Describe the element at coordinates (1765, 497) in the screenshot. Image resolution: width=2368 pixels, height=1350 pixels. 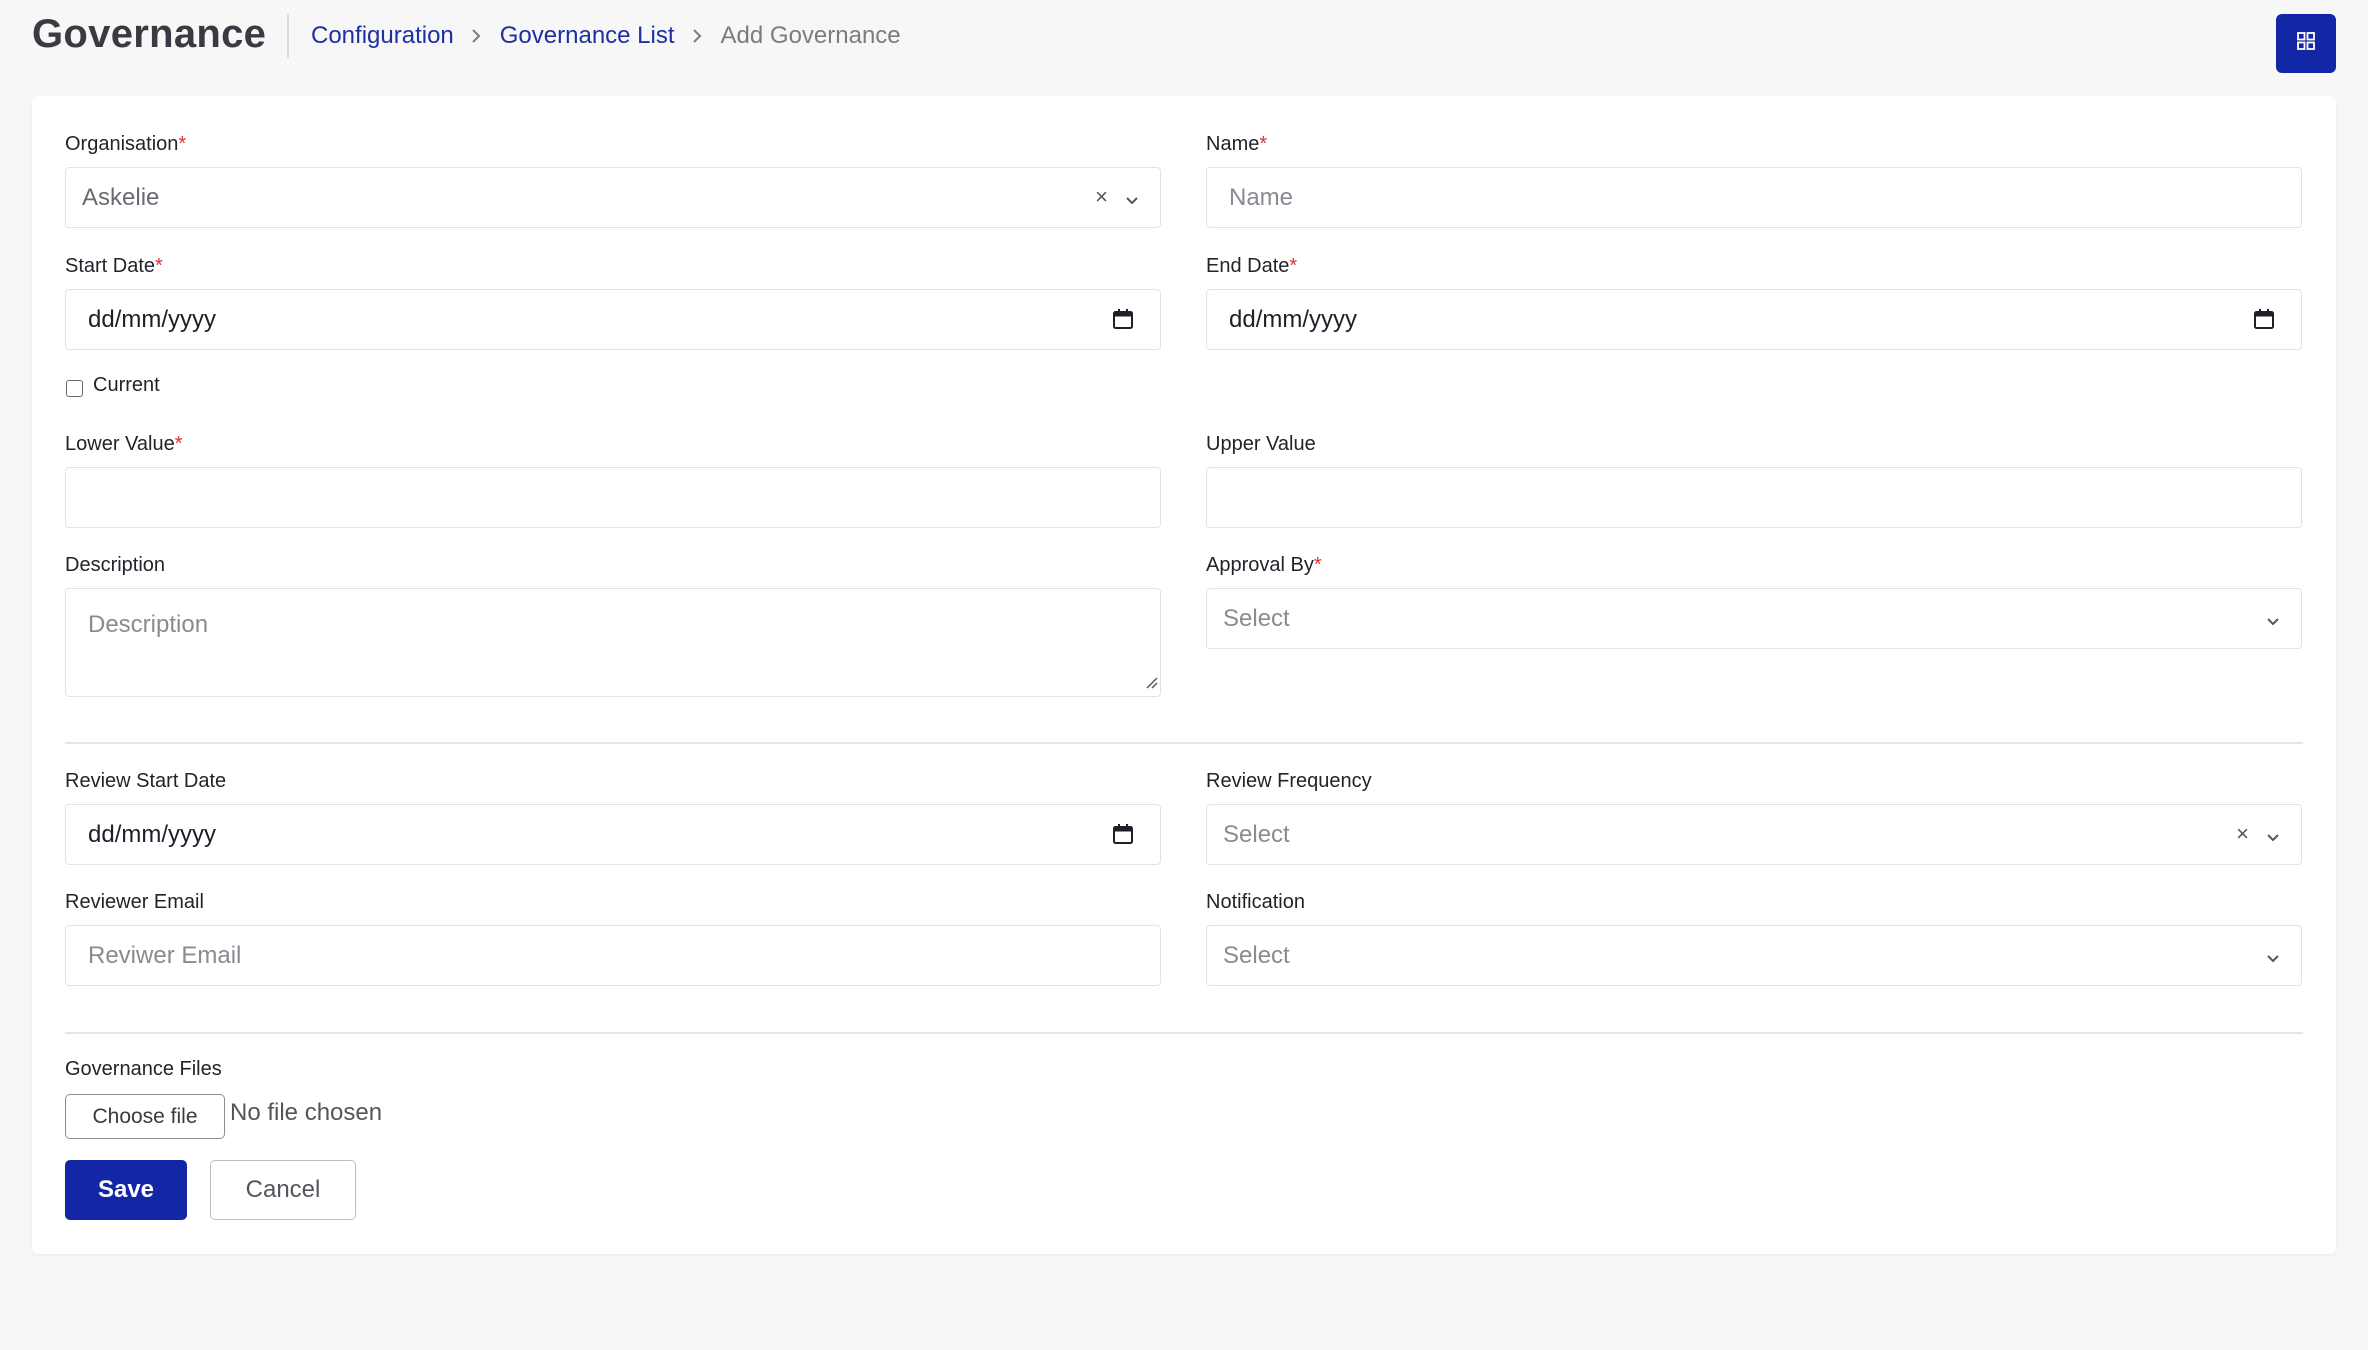
I see `upper-value-input` at that location.